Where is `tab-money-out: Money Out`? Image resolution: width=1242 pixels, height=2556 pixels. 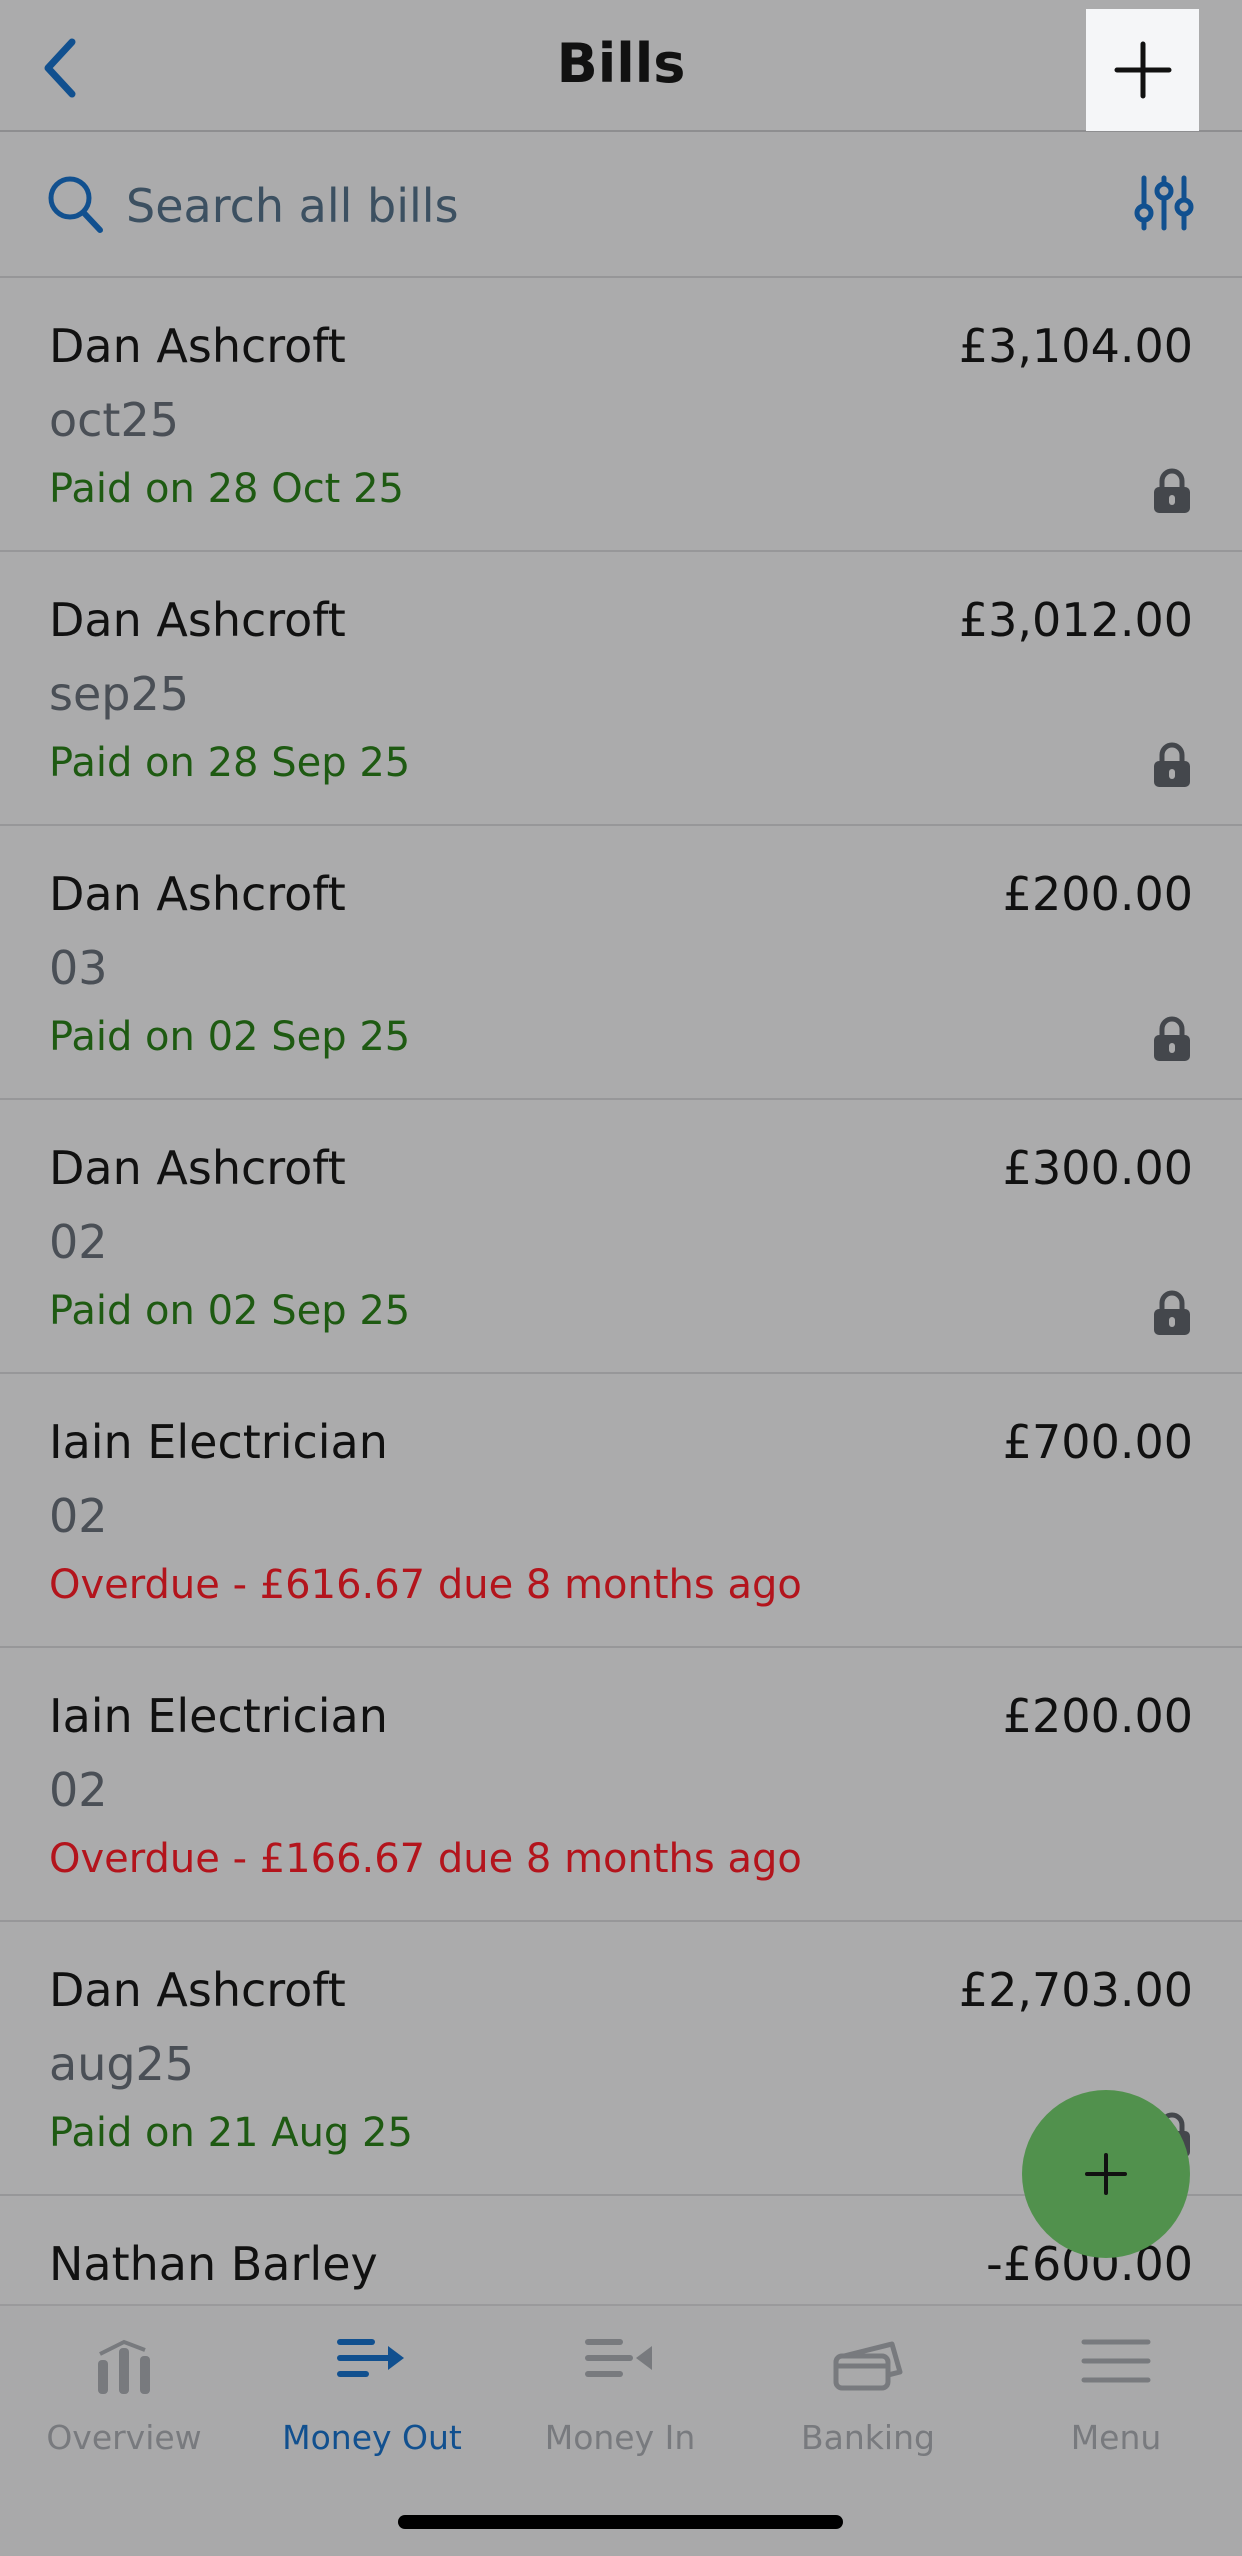 tab-money-out: Money Out is located at coordinates (372, 2391).